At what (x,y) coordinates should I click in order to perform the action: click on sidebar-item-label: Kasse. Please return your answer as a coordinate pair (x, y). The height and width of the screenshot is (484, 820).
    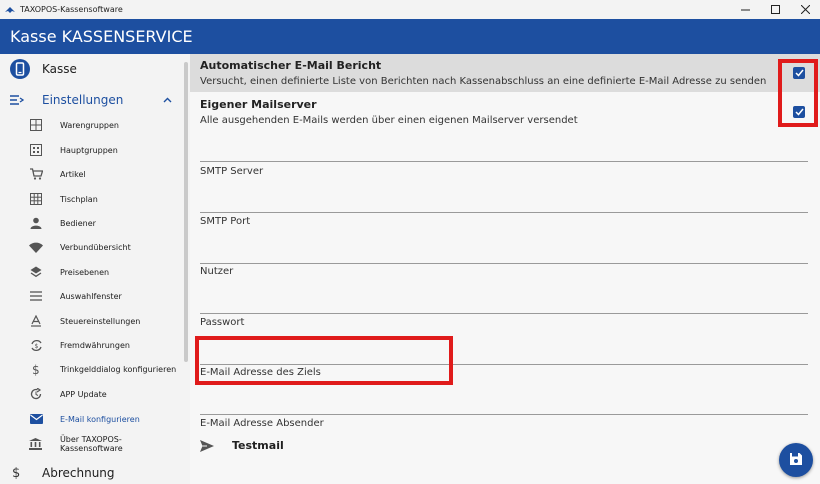
    Looking at the image, I should click on (59, 69).